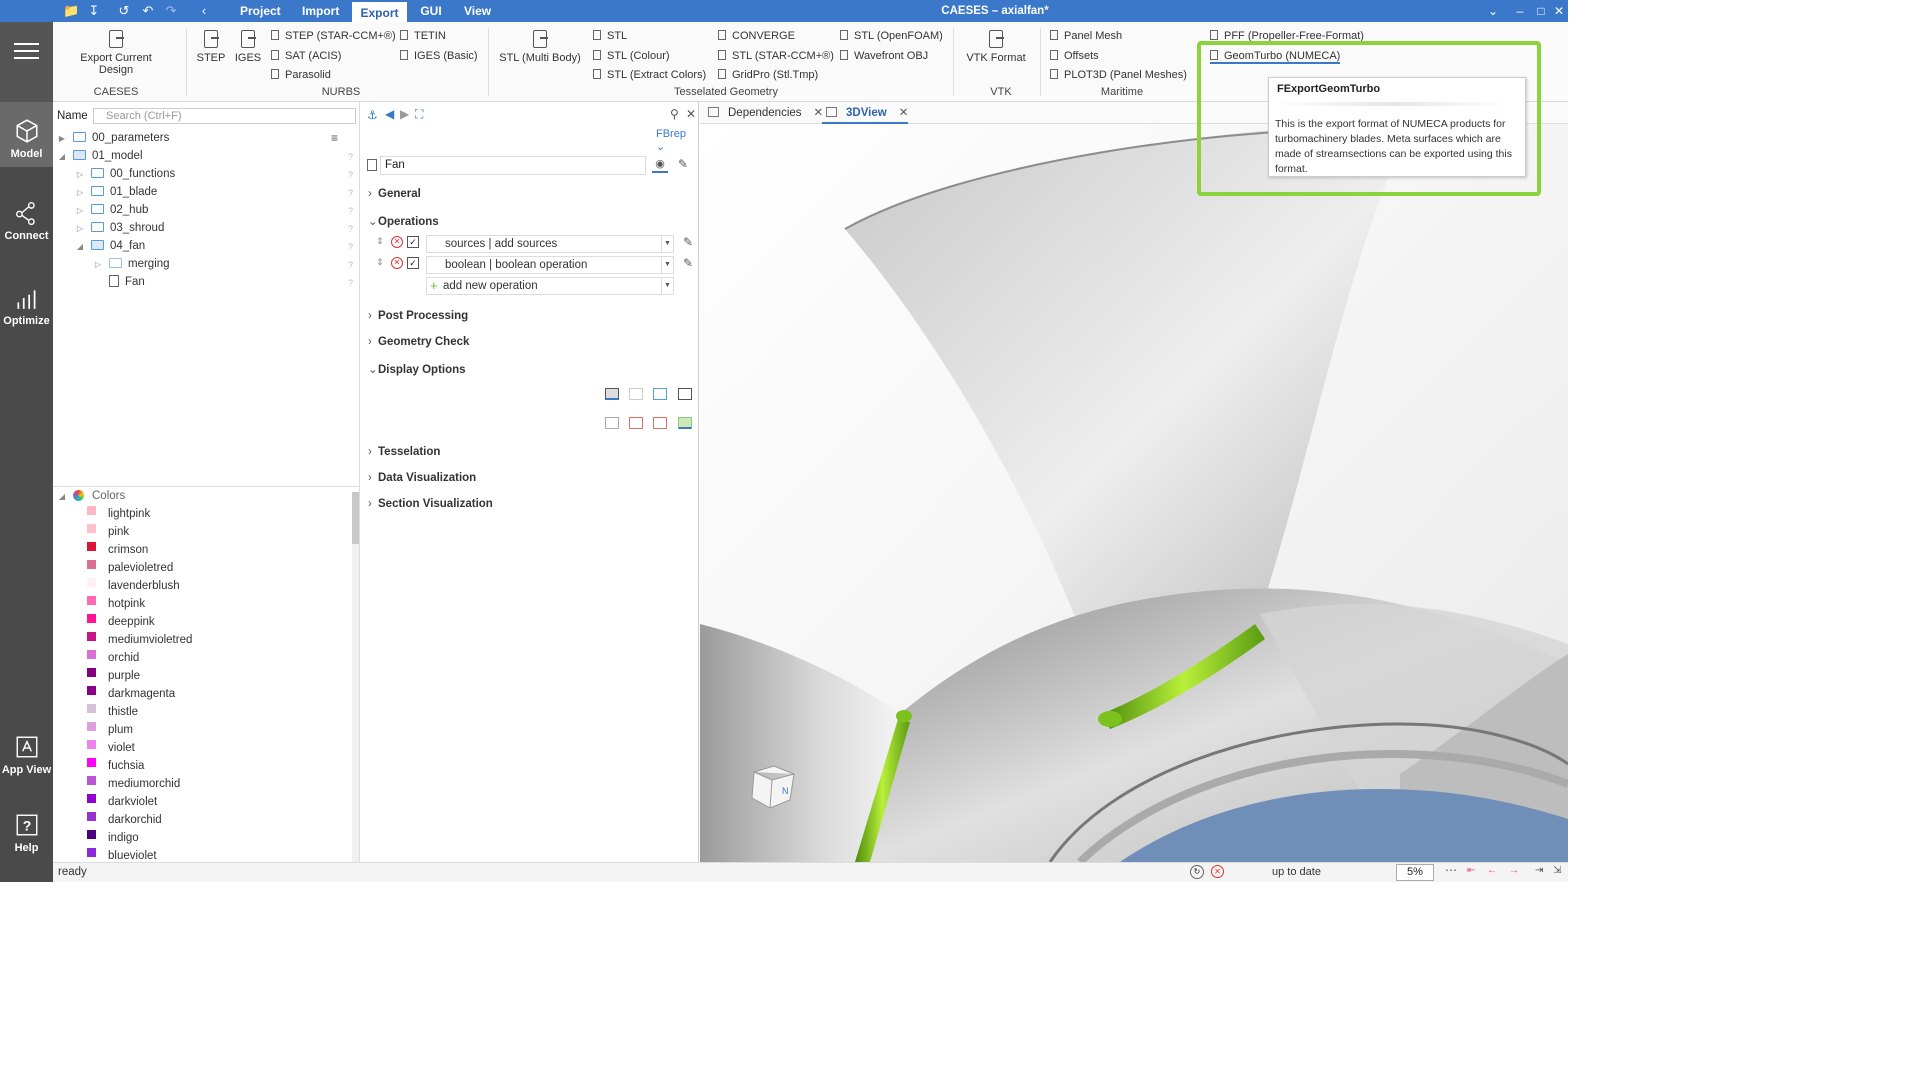  I want to click on step-star-ccm-button: STEP (STAR-CCM+®), so click(333, 36).